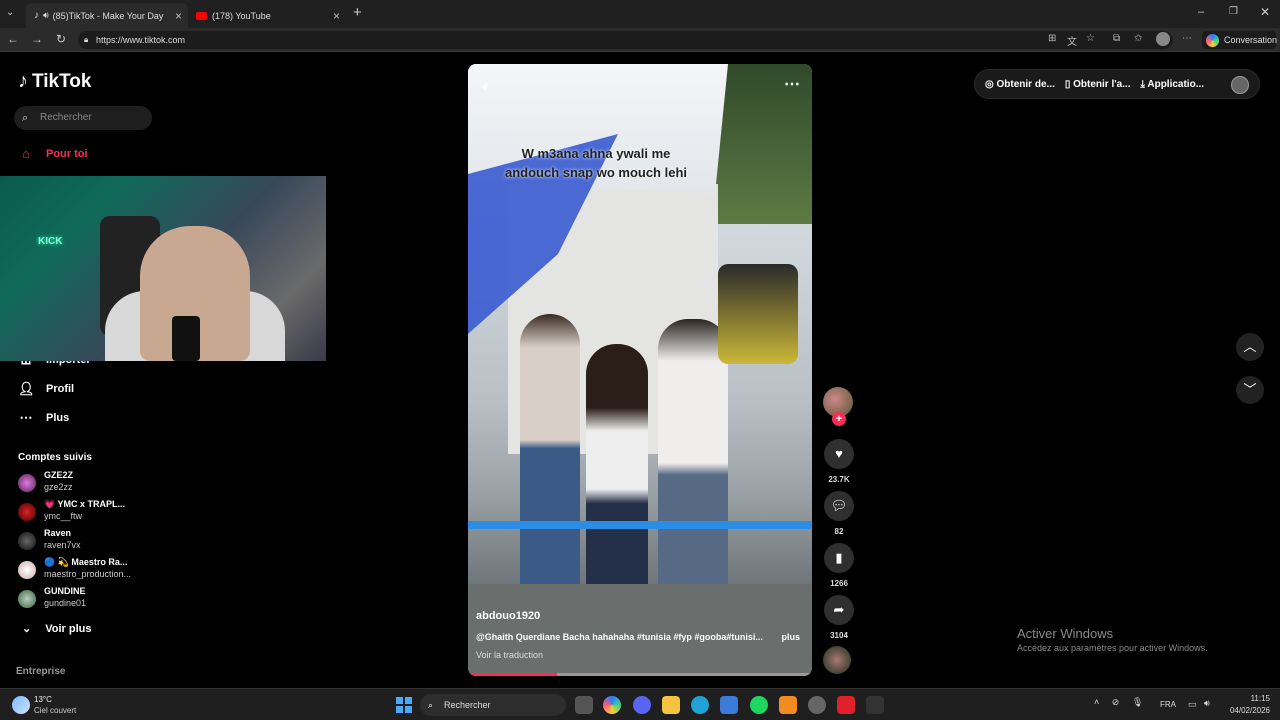 This screenshot has width=1280, height=720. Describe the element at coordinates (86, 484) in the screenshot. I see `followed-account: GZE2Z gze2zz` at that location.